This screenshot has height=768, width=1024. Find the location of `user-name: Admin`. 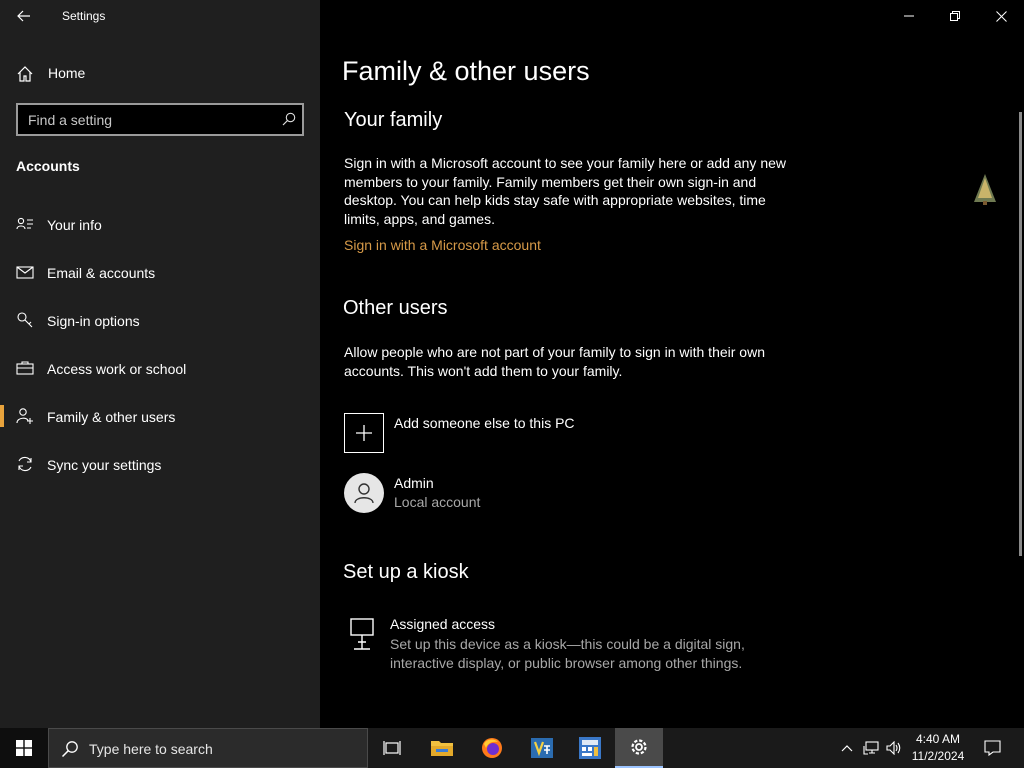

user-name: Admin is located at coordinates (414, 483).